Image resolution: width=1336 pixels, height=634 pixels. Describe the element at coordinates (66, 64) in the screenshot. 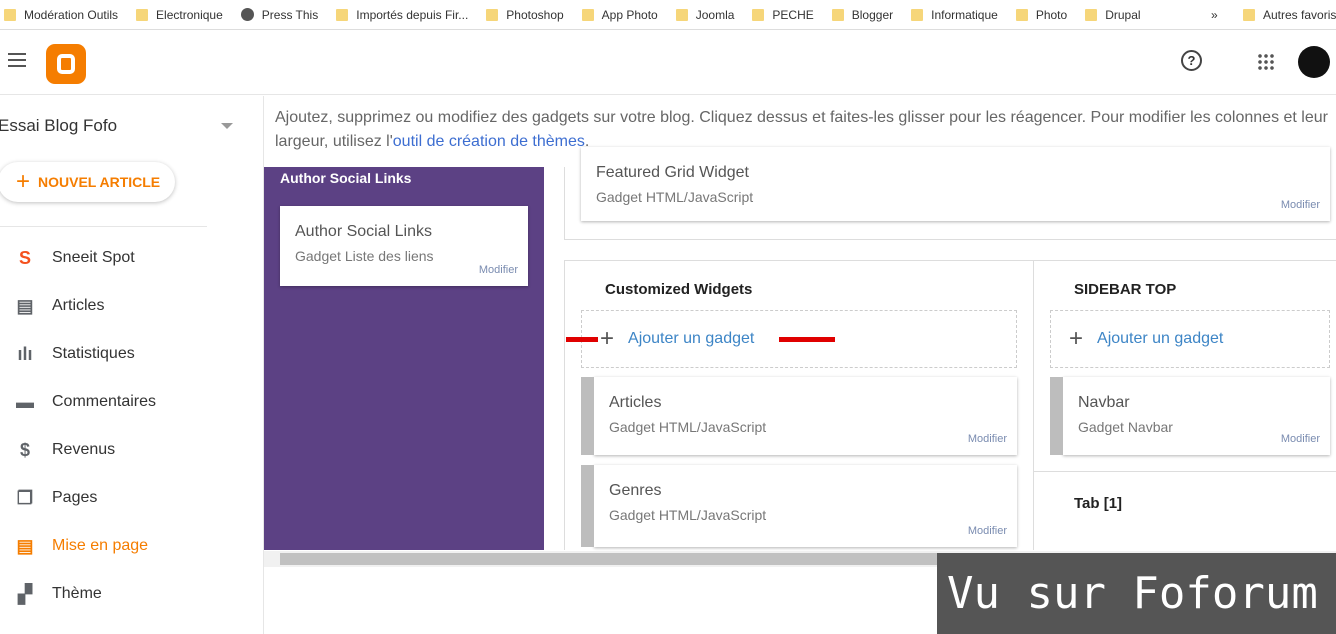

I see `blogger-logo` at that location.